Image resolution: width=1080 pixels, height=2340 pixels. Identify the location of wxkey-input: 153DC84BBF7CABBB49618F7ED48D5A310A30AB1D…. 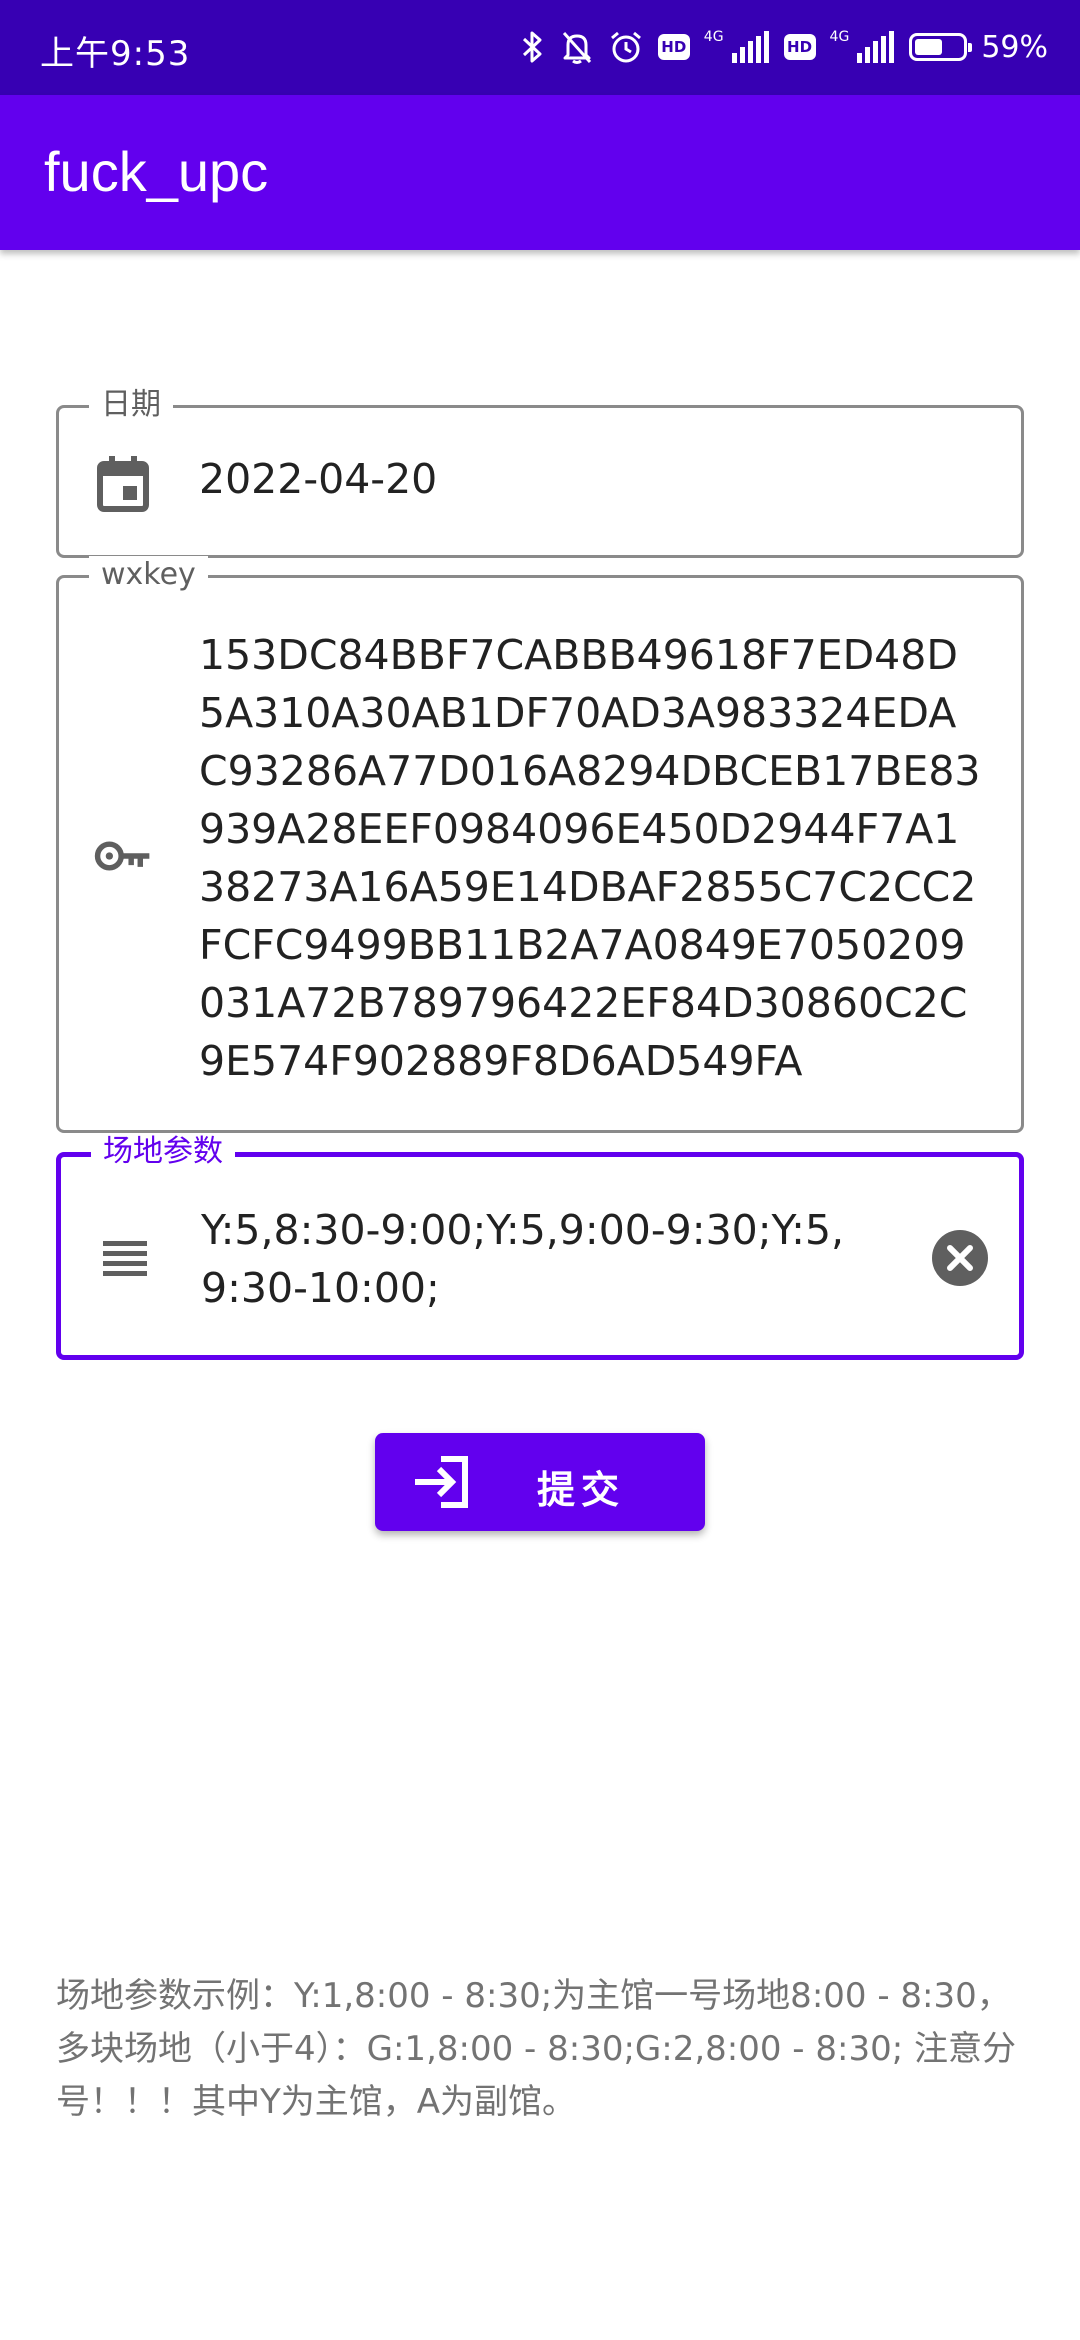
(590, 858).